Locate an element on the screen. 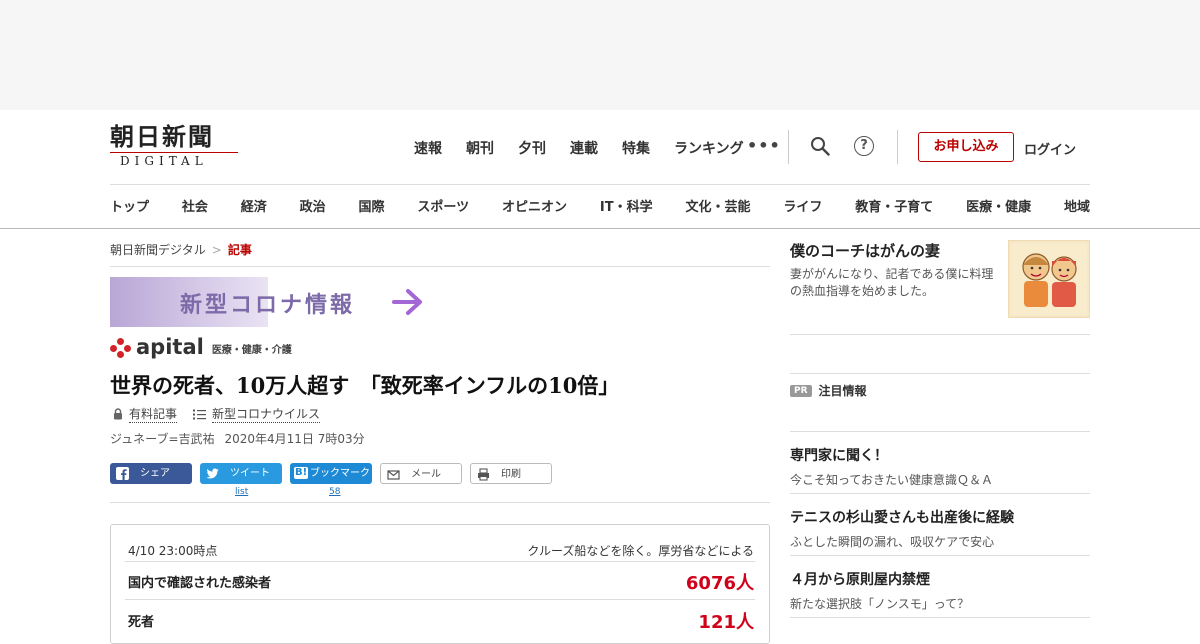 Image resolution: width=1200 pixels, height=644 pixels. cat-item-health: 医療・健康 is located at coordinates (998, 205).